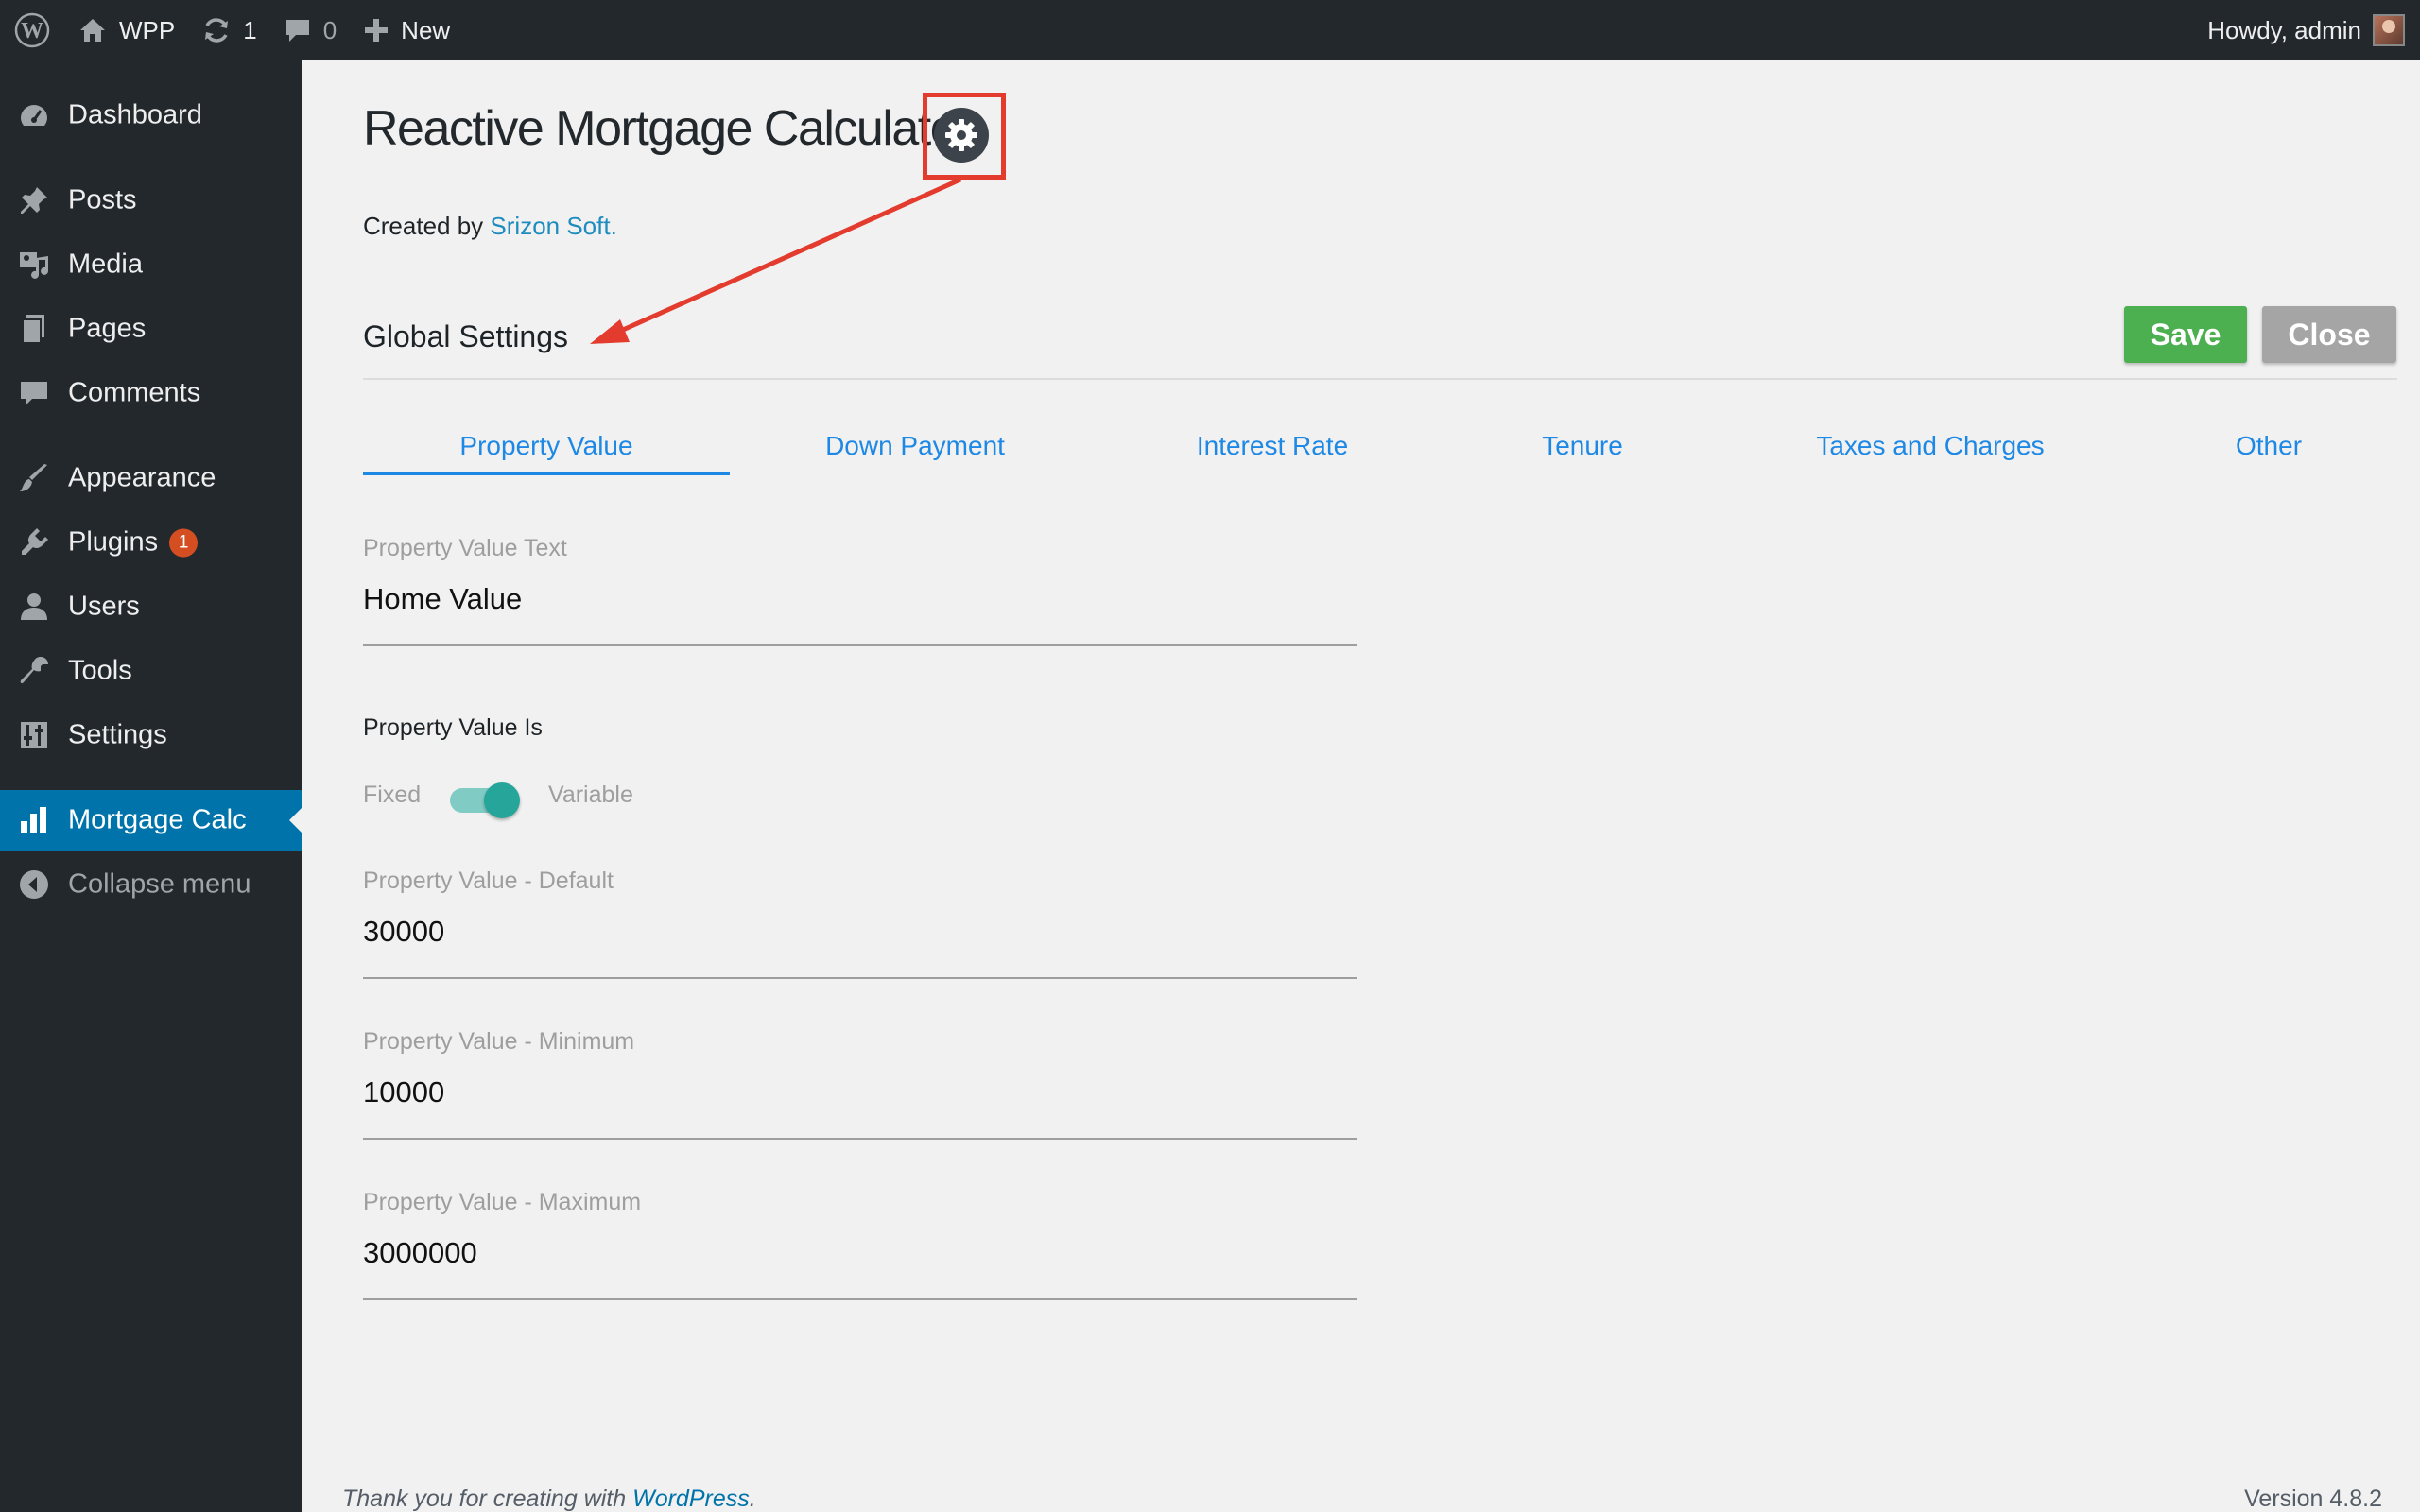  I want to click on settings-heading: Global Settings, so click(466, 336).